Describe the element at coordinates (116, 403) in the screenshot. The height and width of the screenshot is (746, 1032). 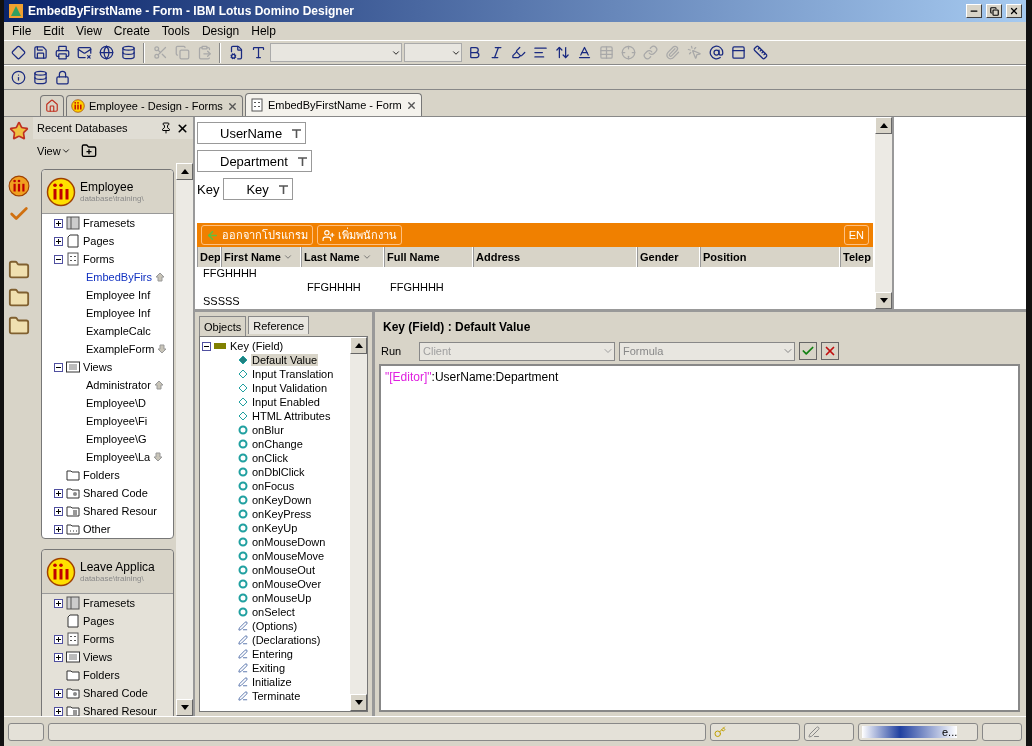
I see `tree-item: Employee\D` at that location.